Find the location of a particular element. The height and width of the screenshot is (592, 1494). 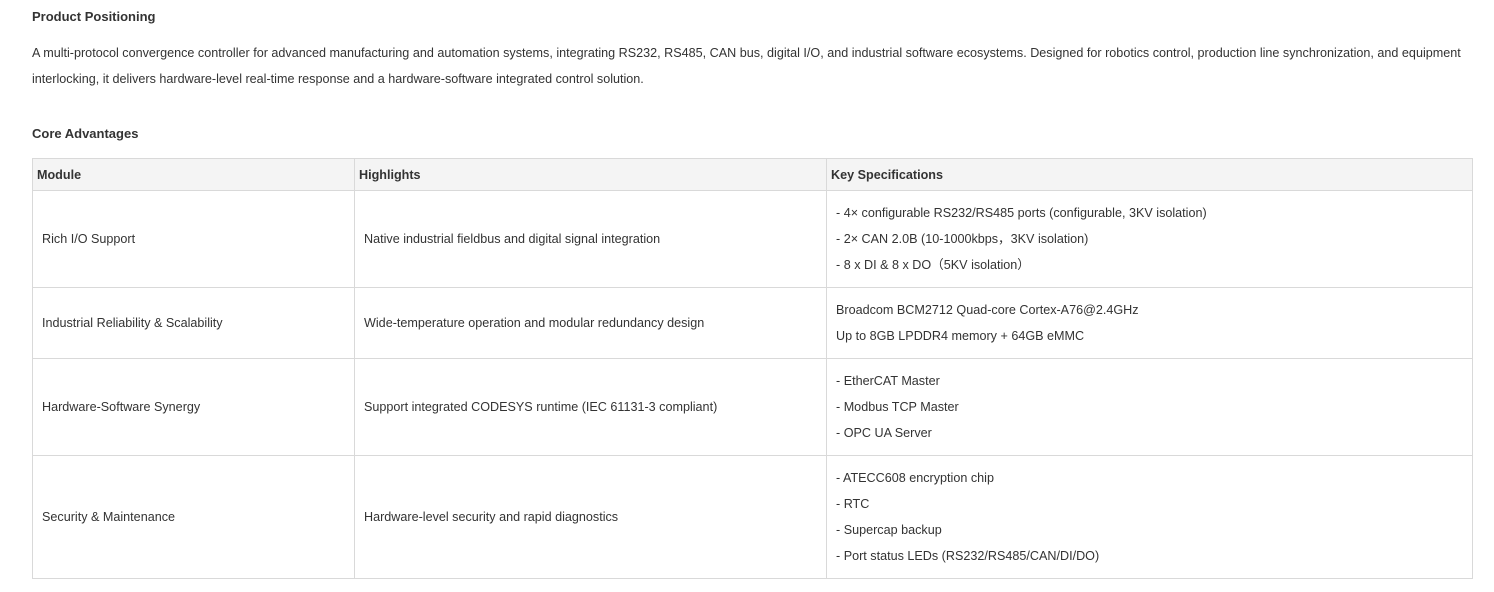

spec-line: - Supercap backup is located at coordinates (889, 530).